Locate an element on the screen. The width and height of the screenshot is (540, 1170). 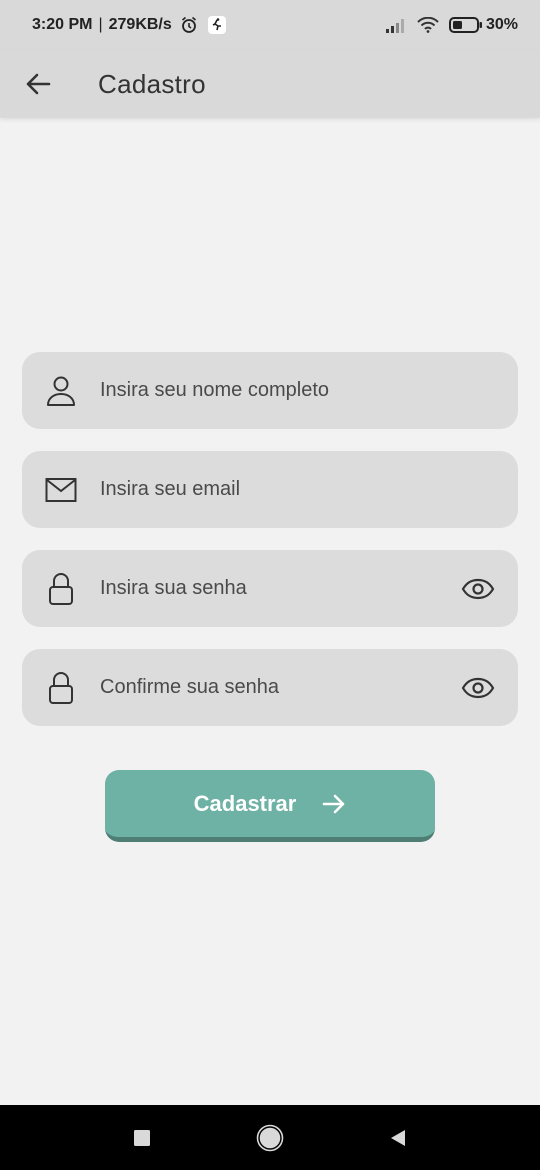
signal-icon is located at coordinates (396, 25).